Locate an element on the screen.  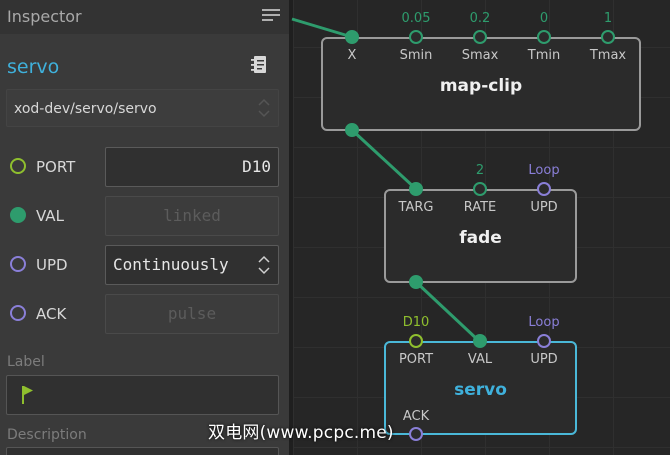
pin-val is located at coordinates (480, 341).